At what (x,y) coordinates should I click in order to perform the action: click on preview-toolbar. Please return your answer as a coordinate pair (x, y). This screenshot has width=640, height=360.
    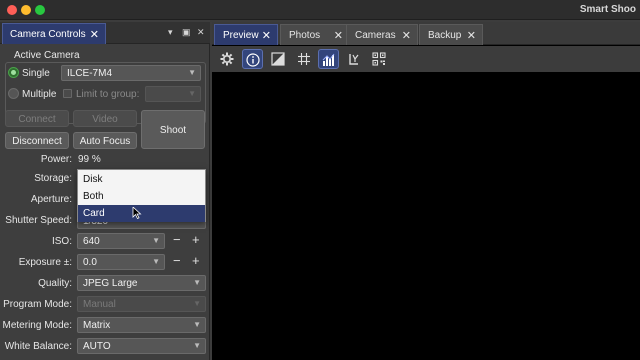
    Looking at the image, I should click on (426, 59).